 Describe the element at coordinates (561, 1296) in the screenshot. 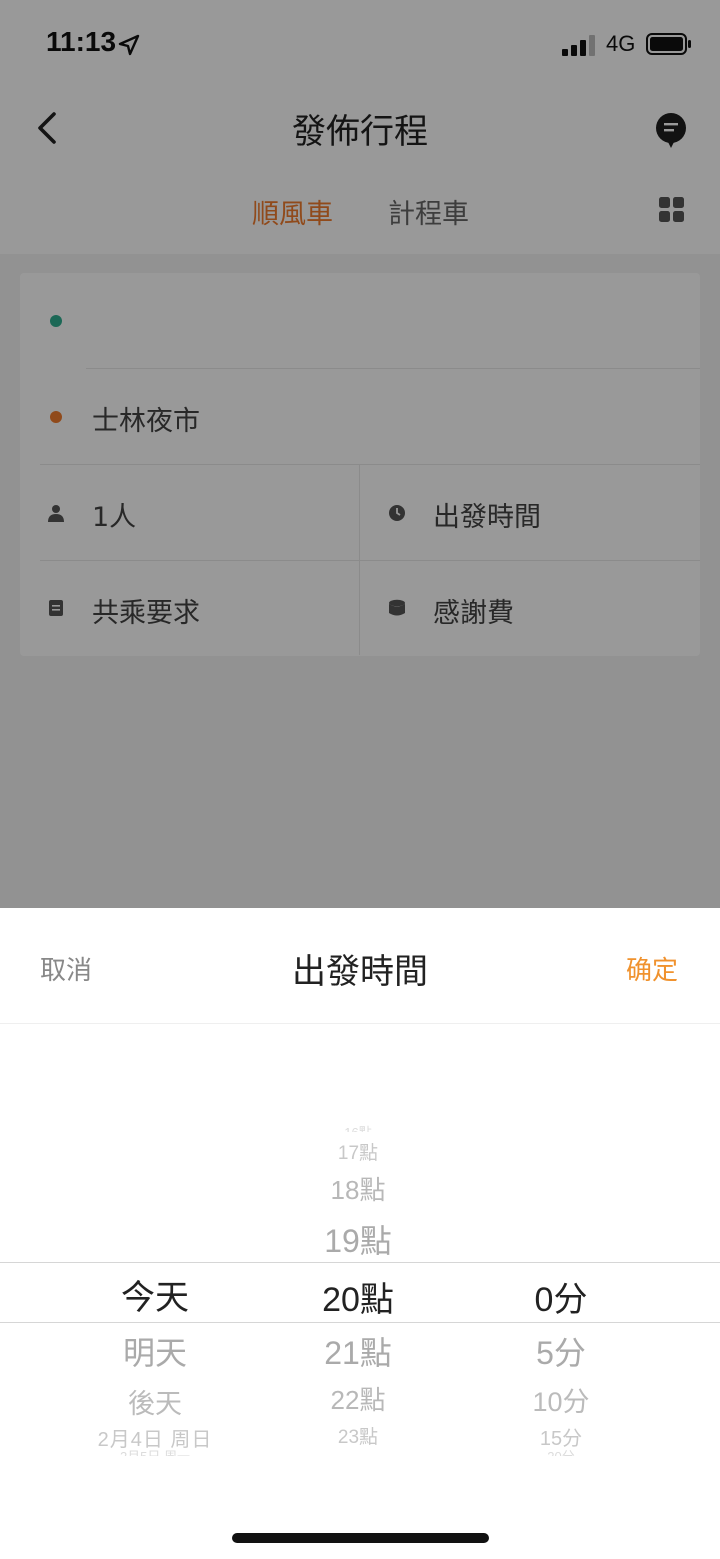

I see `minute-option-selected: 0分` at that location.